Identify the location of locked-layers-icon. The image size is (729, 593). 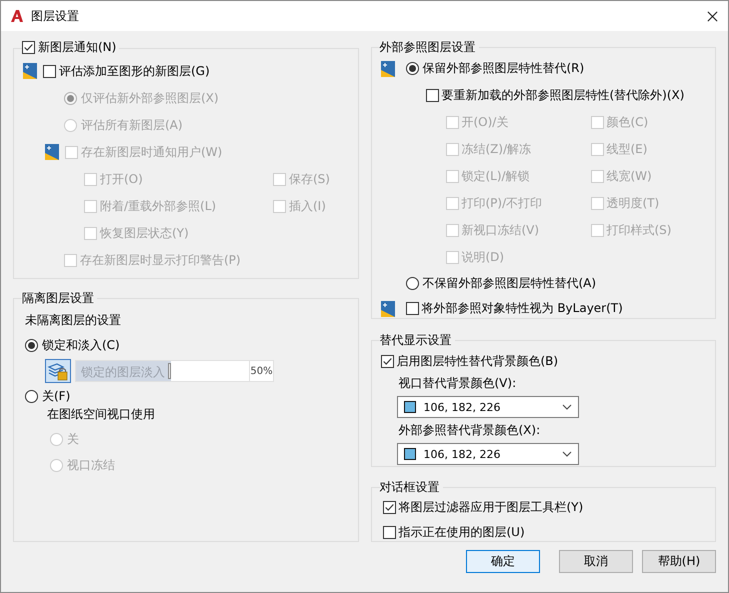
(58, 371).